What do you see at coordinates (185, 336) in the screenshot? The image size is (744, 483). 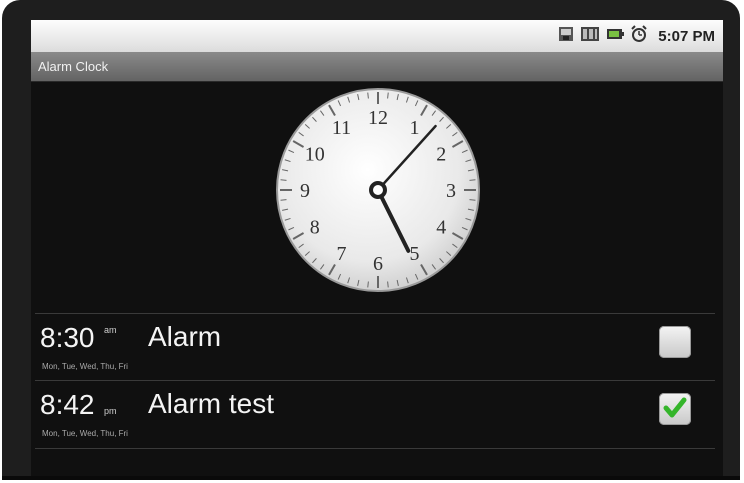 I see `alarm-label: Alarm` at bounding box center [185, 336].